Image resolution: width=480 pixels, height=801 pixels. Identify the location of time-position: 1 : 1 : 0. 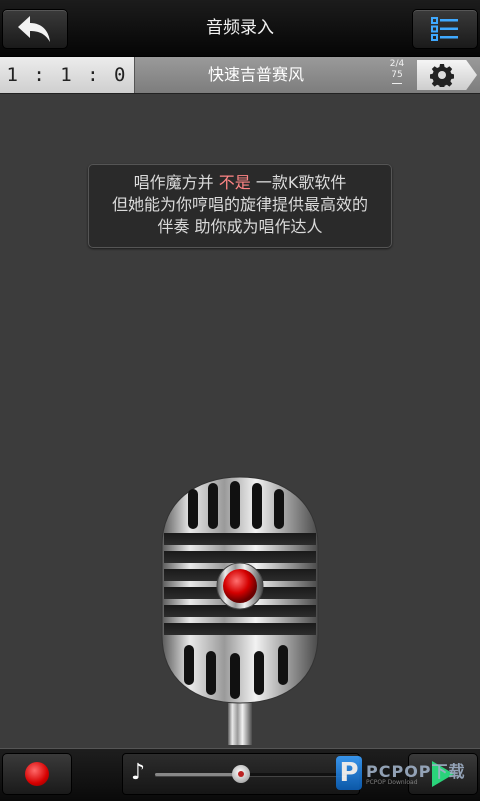
(67, 75).